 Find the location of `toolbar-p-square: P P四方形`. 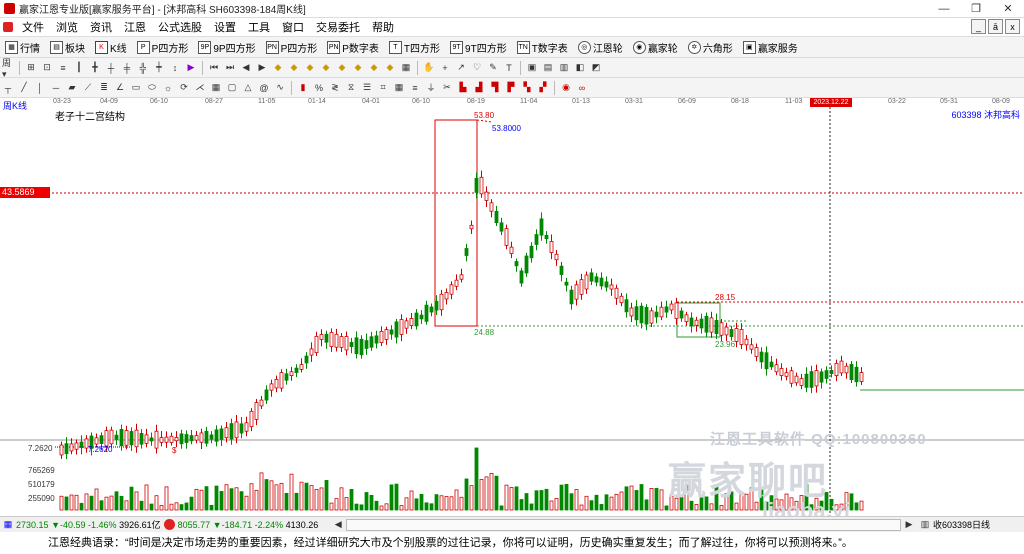

toolbar-p-square: P P四方形 is located at coordinates (162, 47).